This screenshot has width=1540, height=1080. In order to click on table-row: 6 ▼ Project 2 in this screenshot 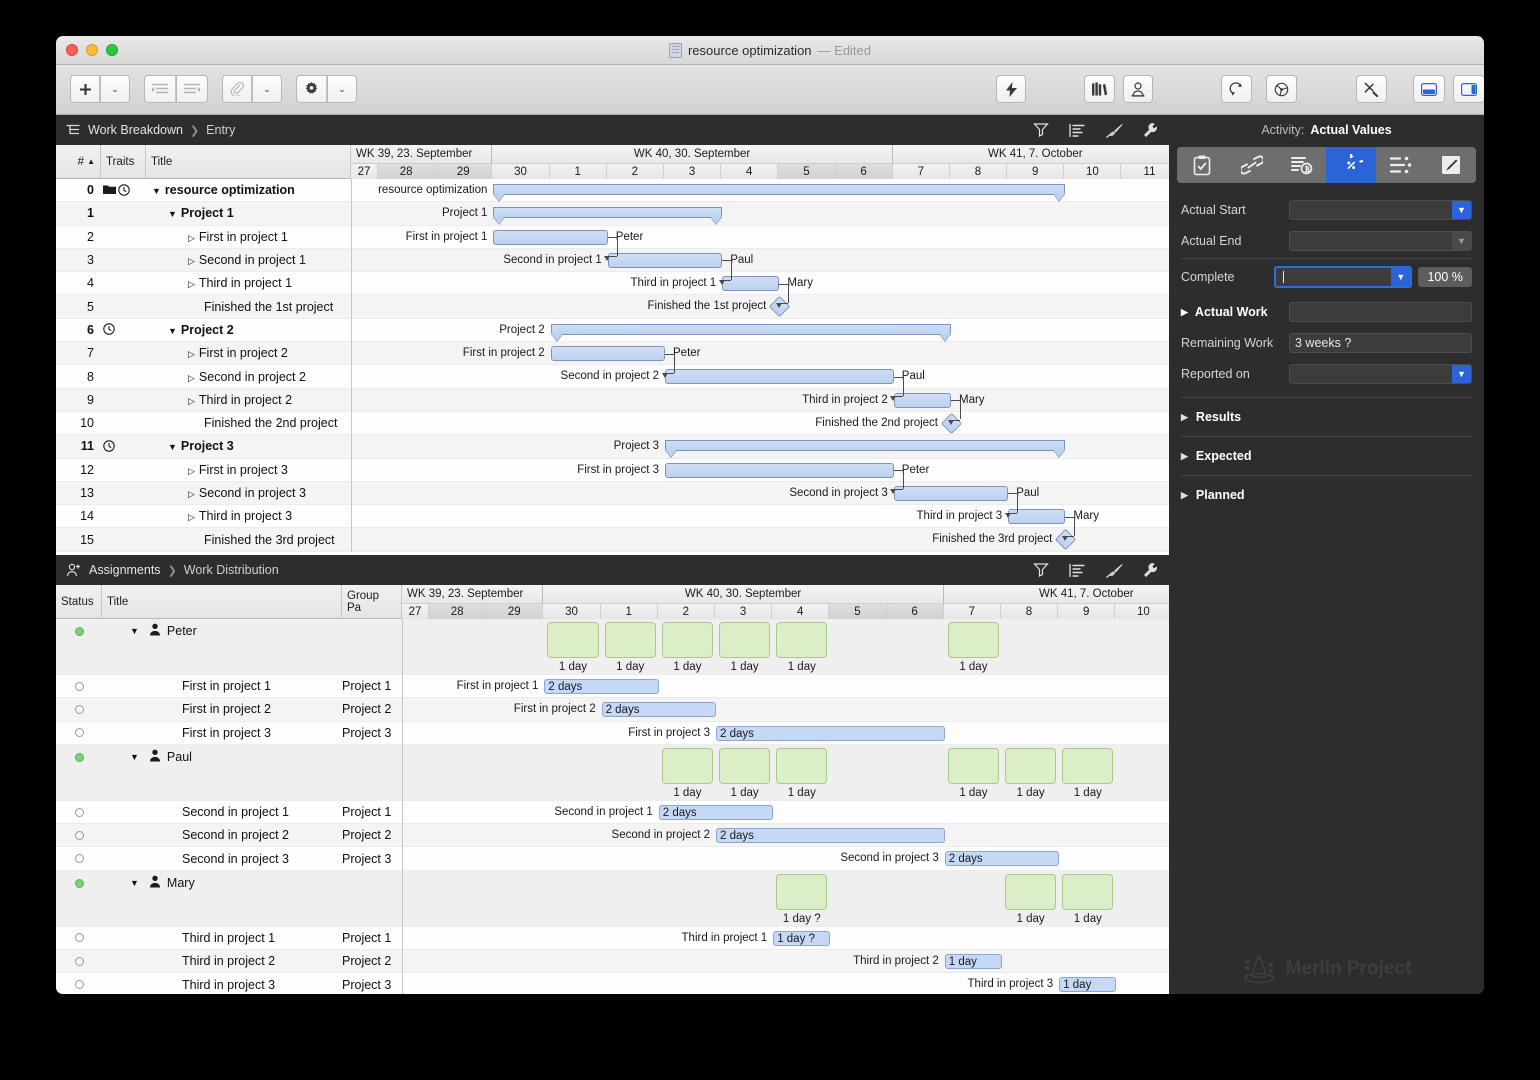, I will do `click(203, 330)`.